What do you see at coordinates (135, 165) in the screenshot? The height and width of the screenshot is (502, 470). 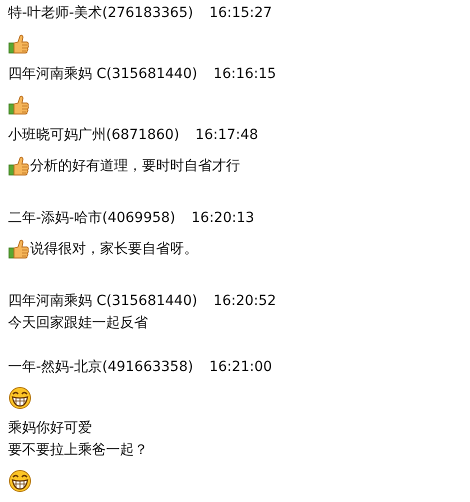 I see `message-text: 分析的好有道理，要时时自省才行` at bounding box center [135, 165].